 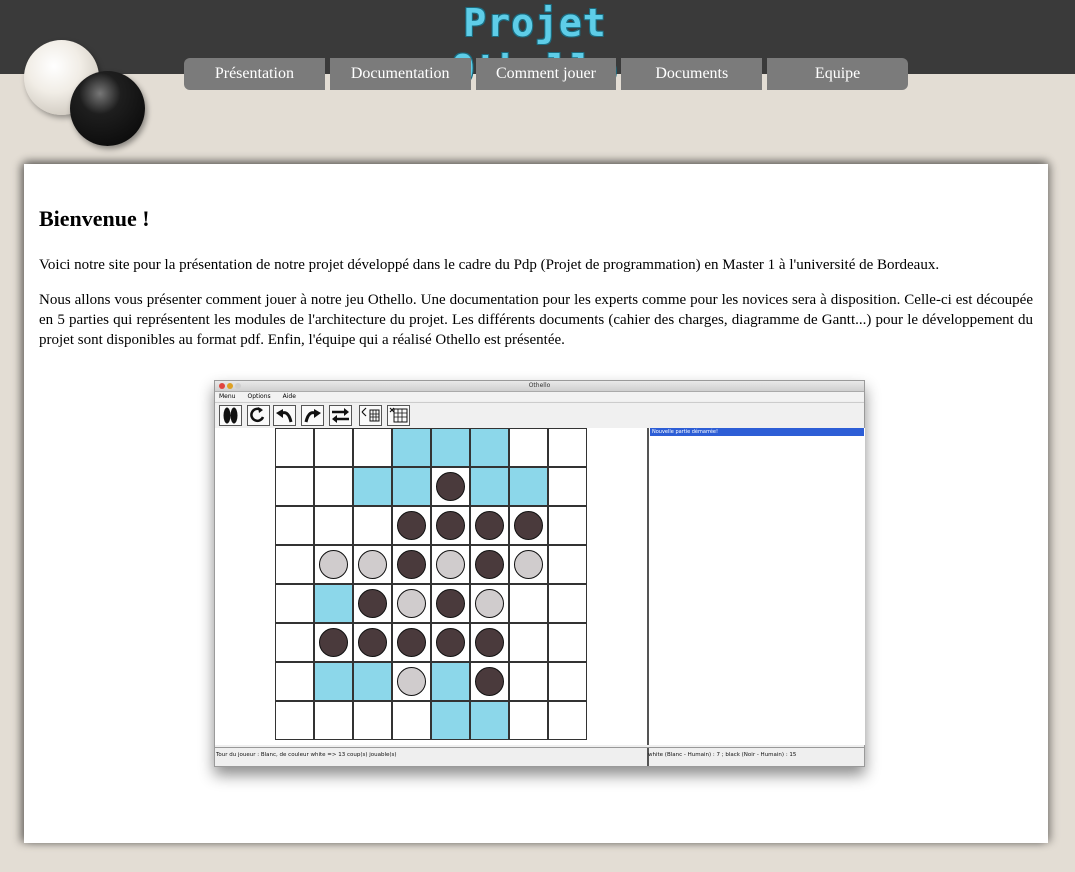 I want to click on app-menubar: Menu Options Aide, so click(x=539, y=396).